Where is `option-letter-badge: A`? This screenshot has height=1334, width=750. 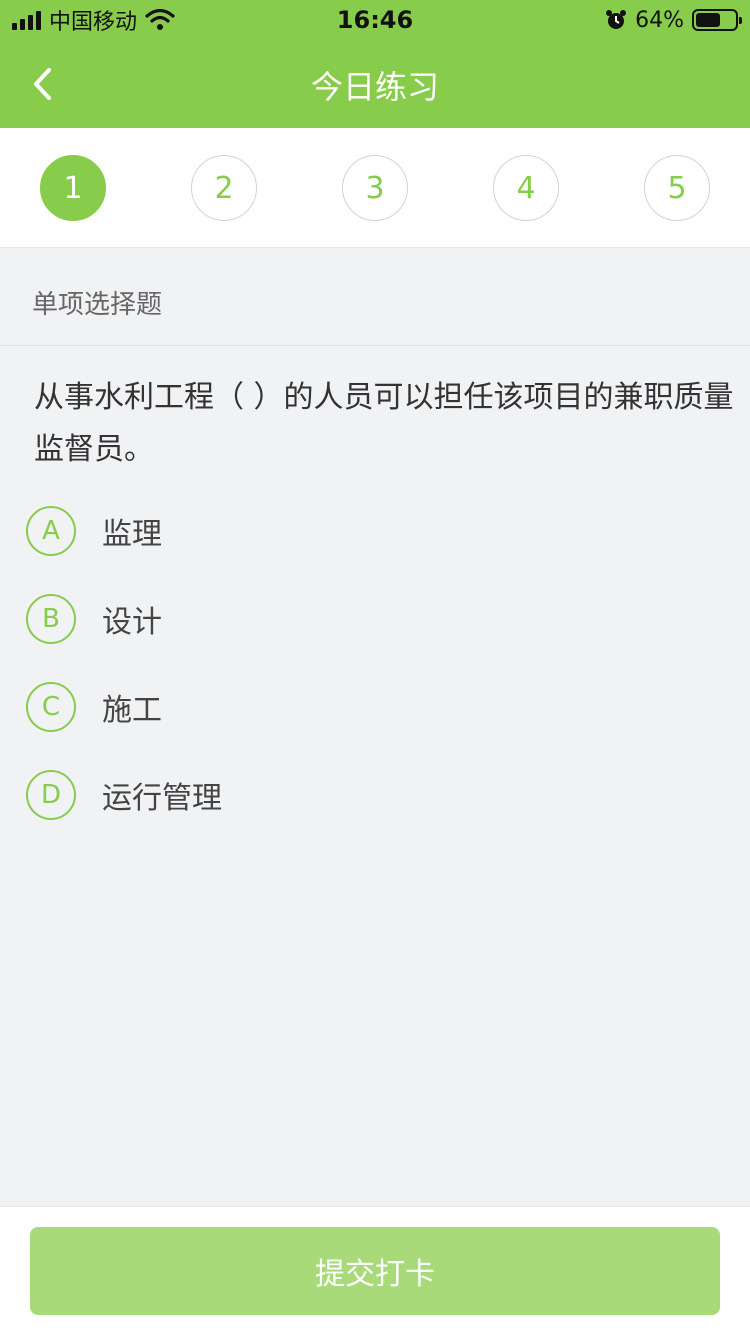 option-letter-badge: A is located at coordinates (51, 531).